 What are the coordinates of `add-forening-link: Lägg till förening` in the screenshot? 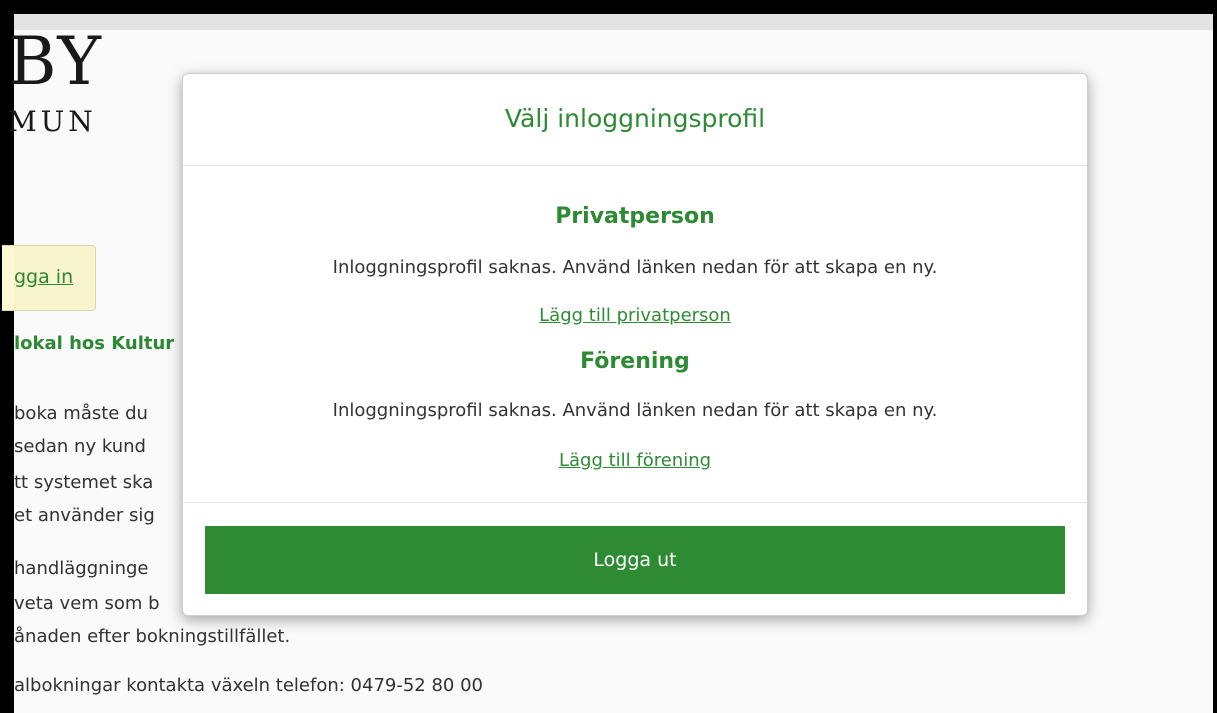 It's located at (635, 460).